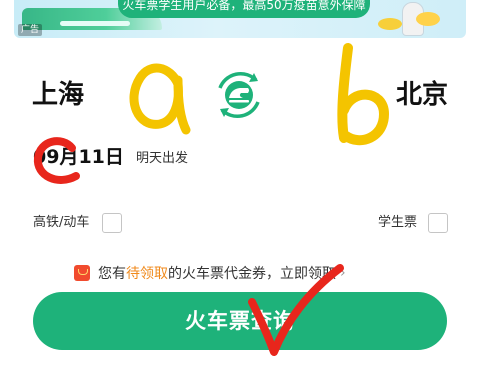 The image size is (480, 366). Describe the element at coordinates (162, 158) in the screenshot. I see `departure-date-hint: 明天出发` at that location.